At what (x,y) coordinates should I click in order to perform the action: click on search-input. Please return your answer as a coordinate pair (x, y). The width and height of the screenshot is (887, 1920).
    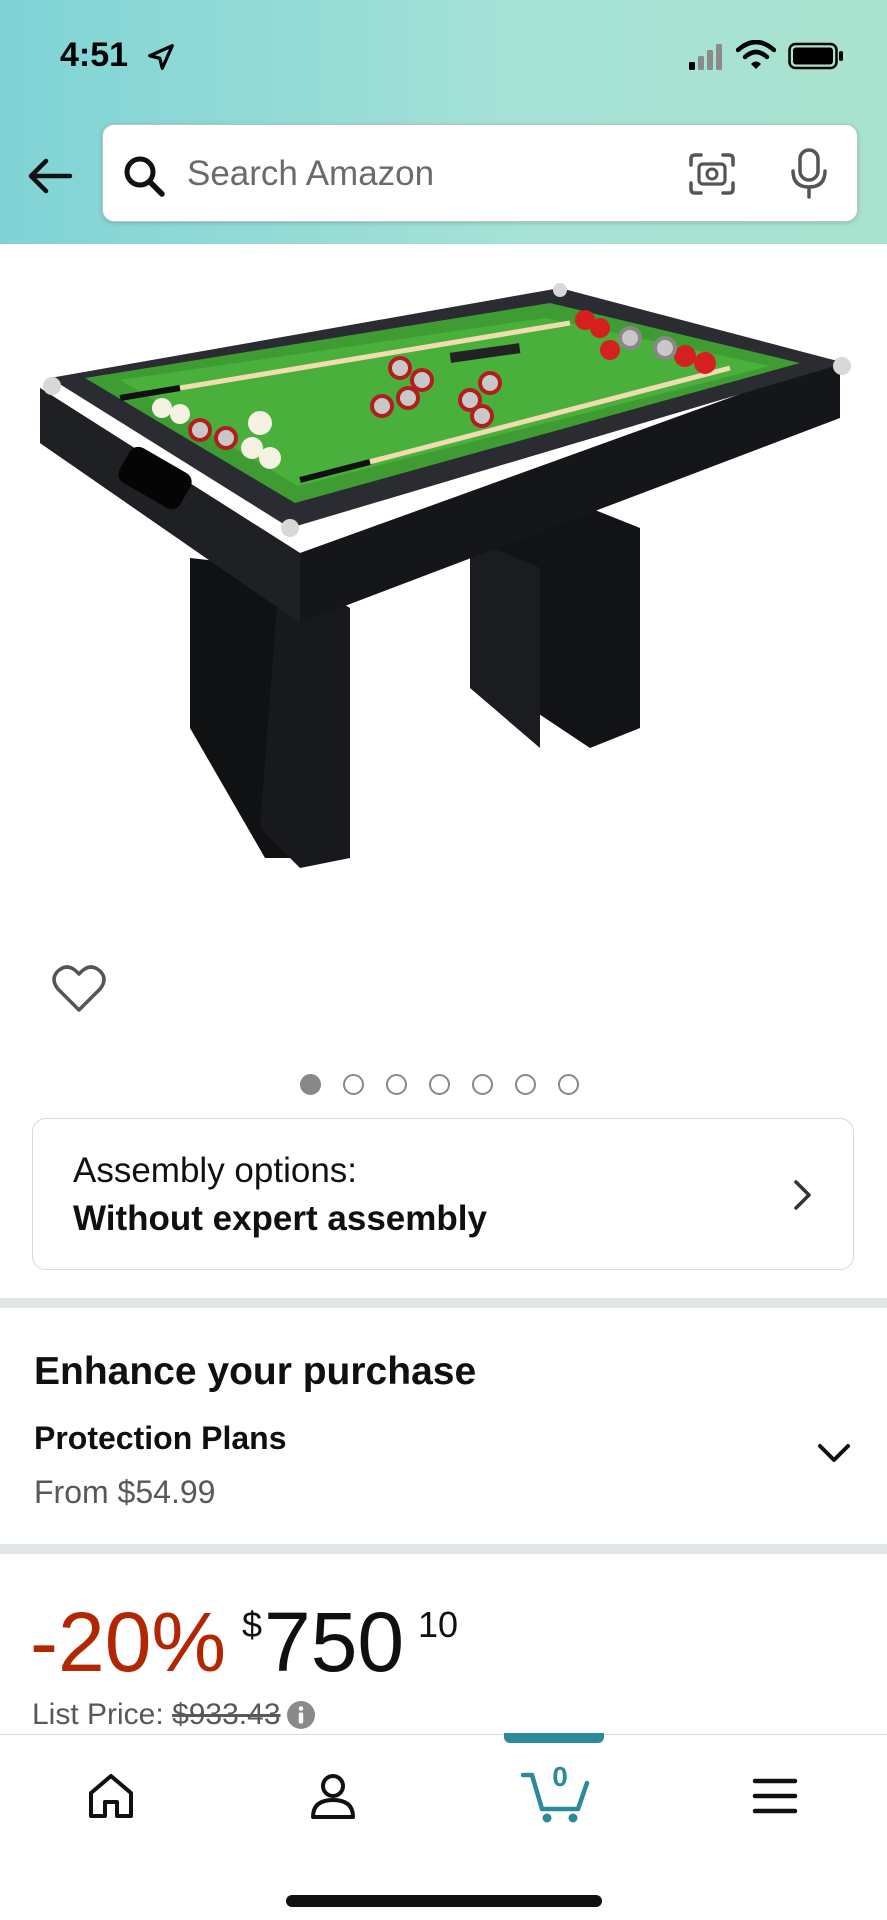
    Looking at the image, I should click on (417, 174).